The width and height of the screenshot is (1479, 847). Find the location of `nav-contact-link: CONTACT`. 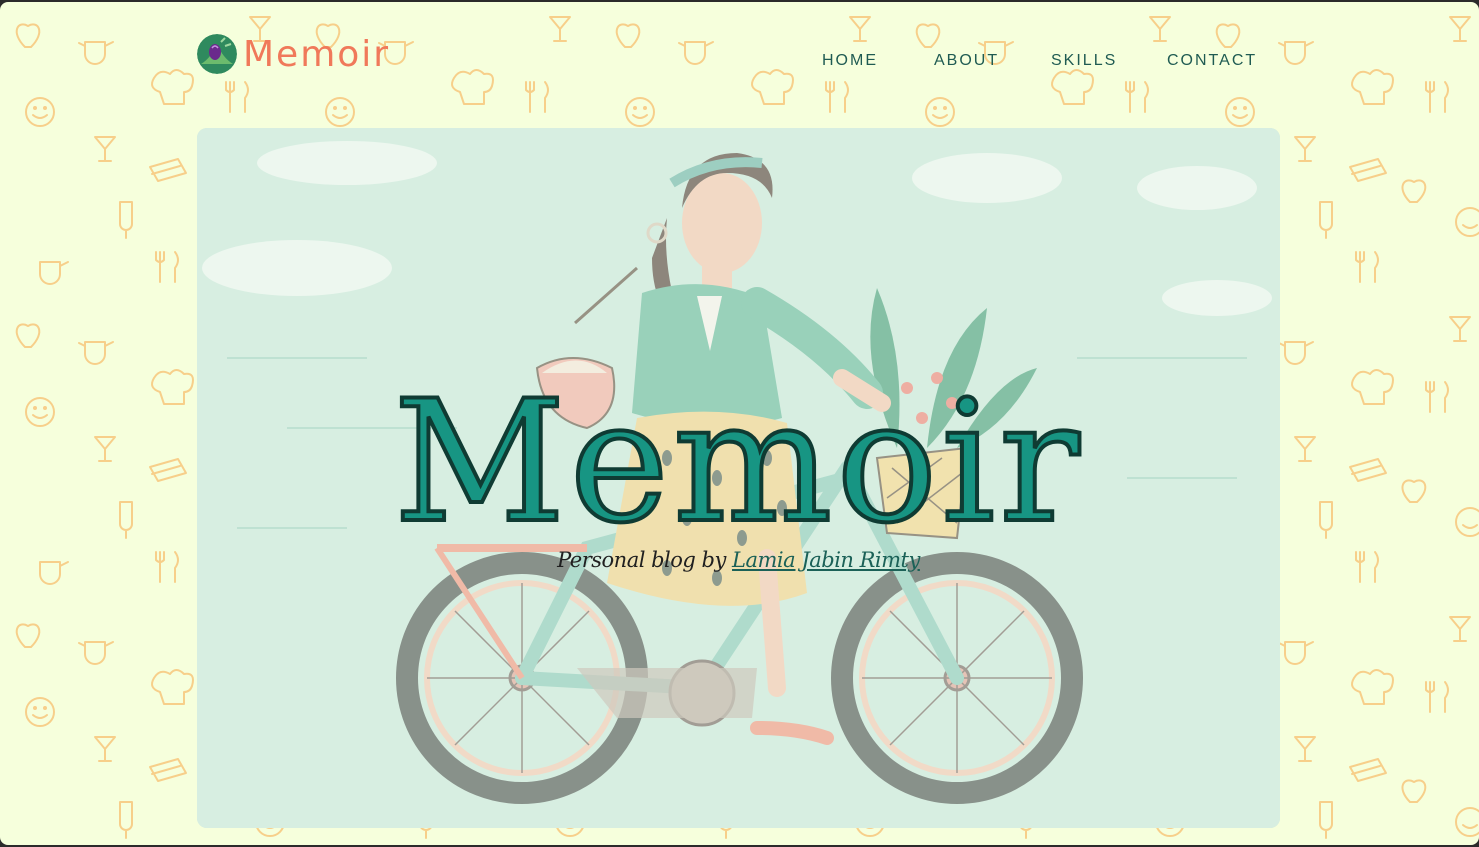

nav-contact-link: CONTACT is located at coordinates (1212, 61).